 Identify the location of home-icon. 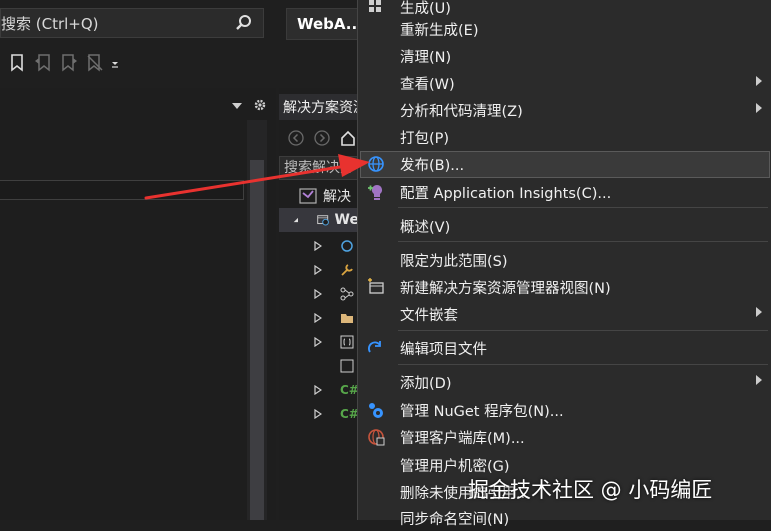
(348, 138).